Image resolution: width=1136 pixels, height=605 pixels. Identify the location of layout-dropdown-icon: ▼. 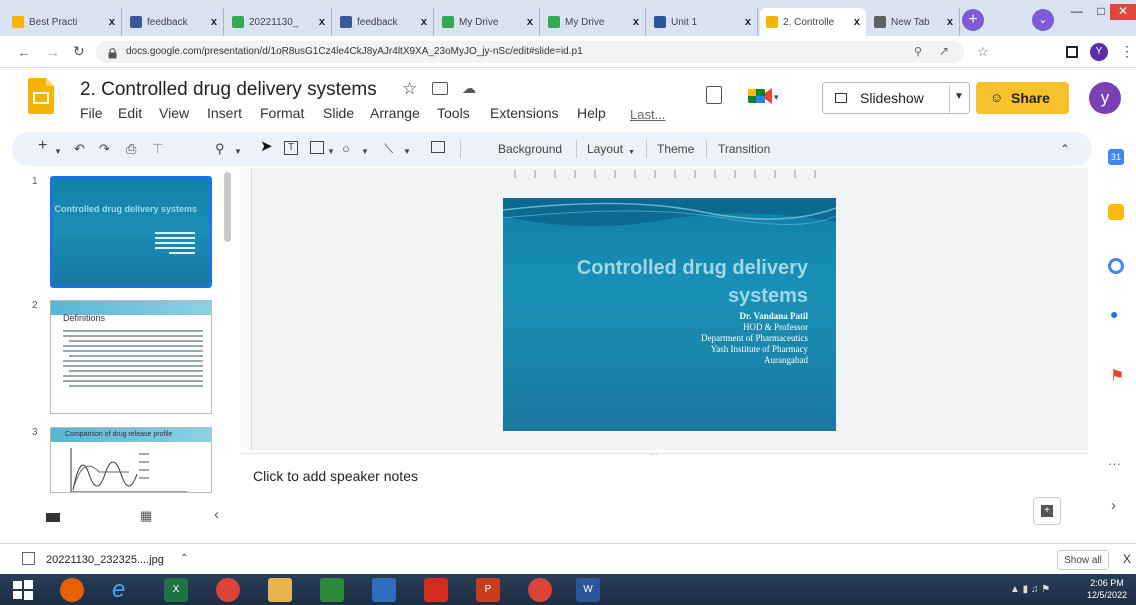
(631, 153).